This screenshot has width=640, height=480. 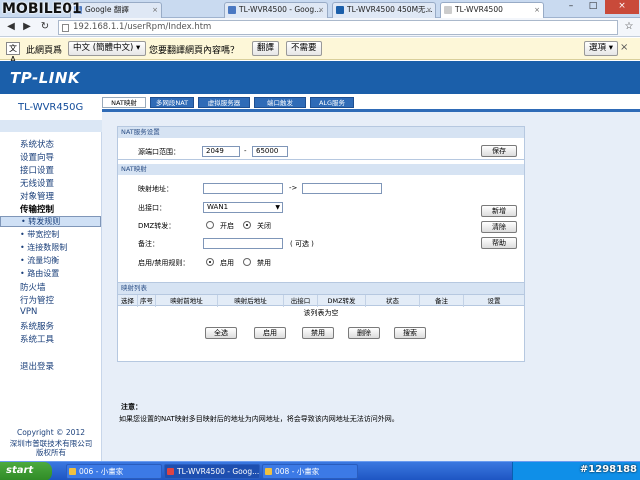 I want to click on chrome-icon, so click(x=170, y=471).